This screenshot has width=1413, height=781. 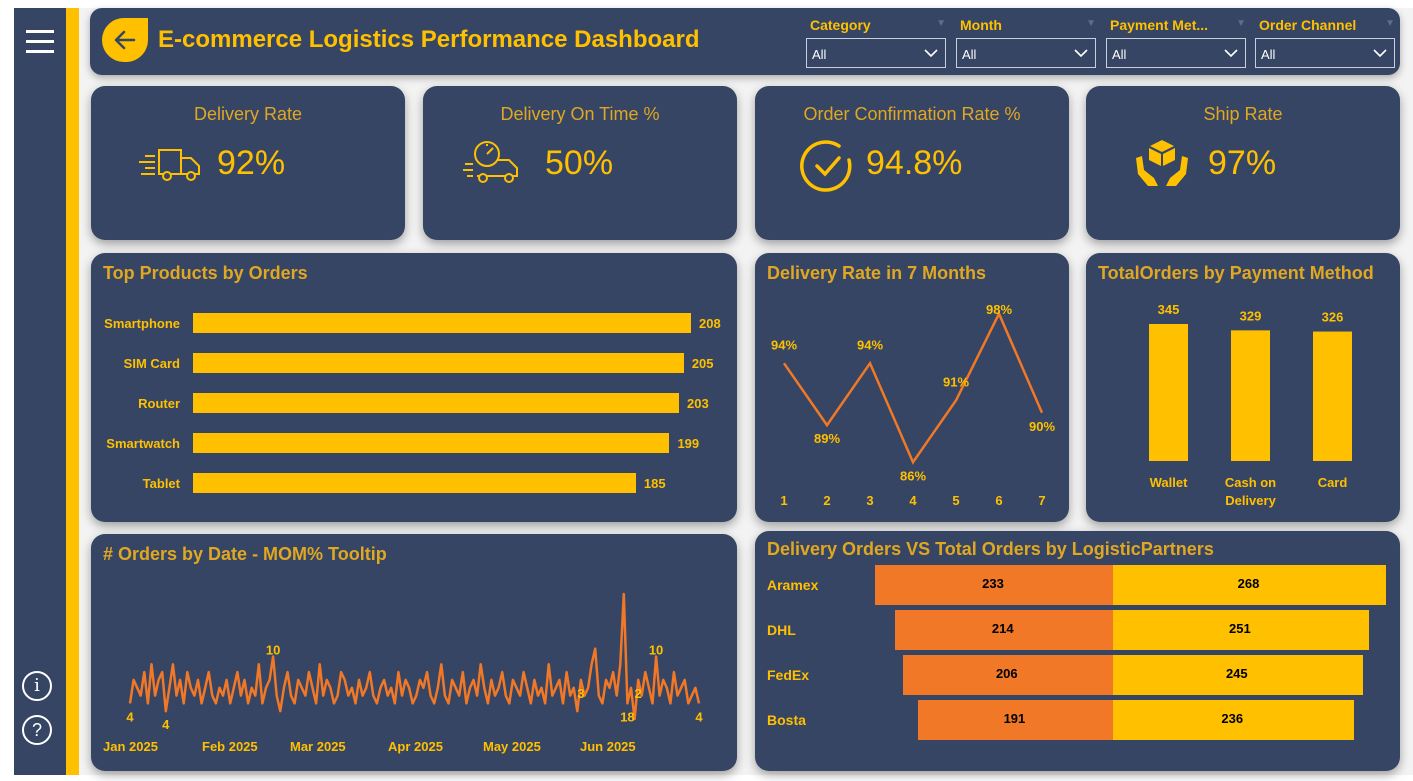 I want to click on data-label: 2, so click(x=638, y=693).